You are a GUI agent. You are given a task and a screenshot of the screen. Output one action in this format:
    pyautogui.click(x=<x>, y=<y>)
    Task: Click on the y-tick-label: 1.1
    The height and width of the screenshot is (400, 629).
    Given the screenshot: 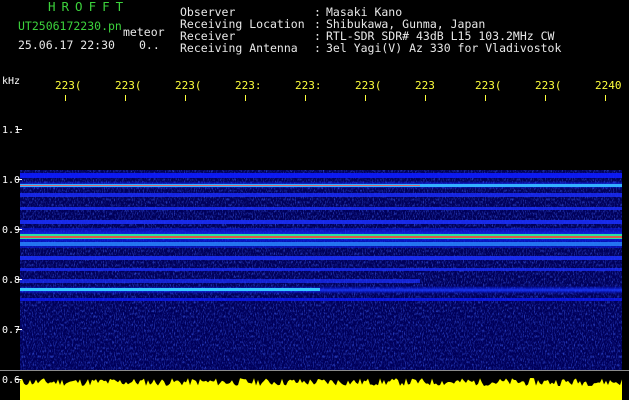 What is the action you would take?
    pyautogui.click(x=11, y=130)
    